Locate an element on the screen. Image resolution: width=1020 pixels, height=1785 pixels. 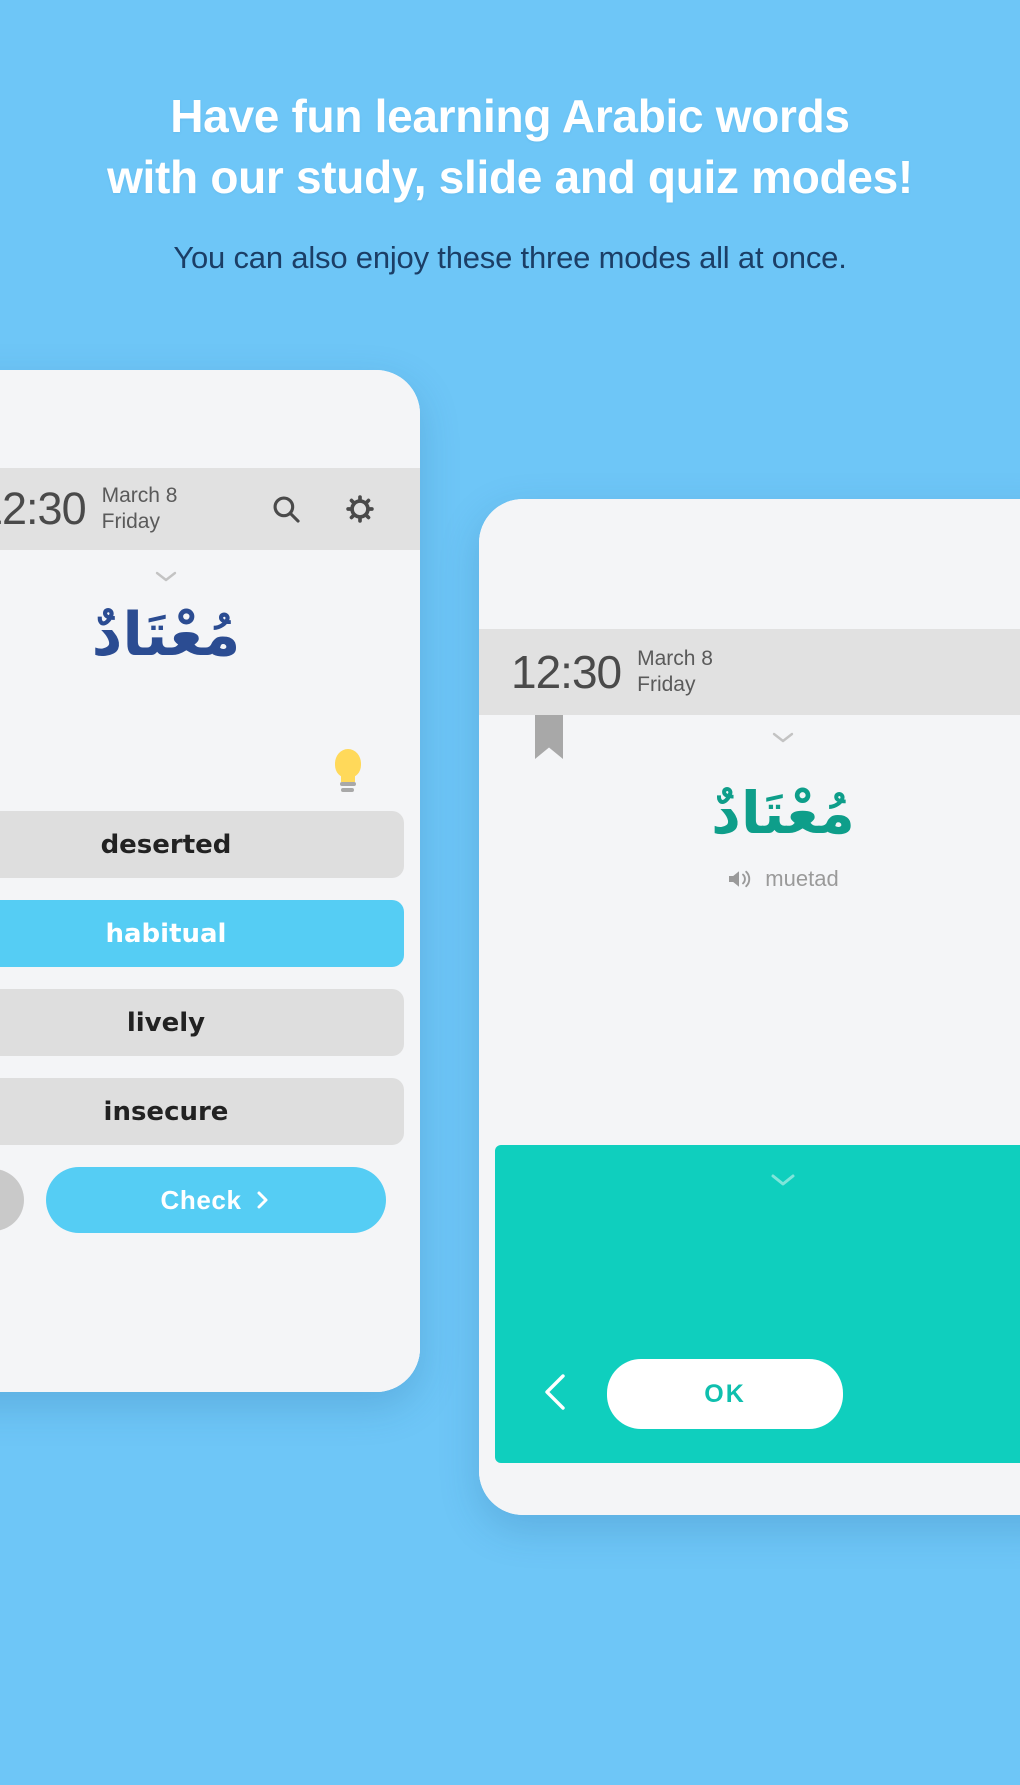
study-card-actions: OK is located at coordinates (757, 1411).